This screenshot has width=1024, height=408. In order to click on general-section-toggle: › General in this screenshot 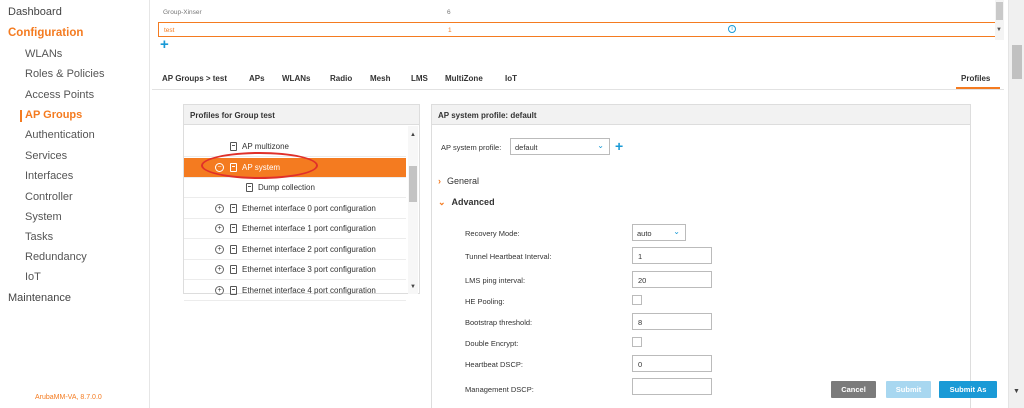, I will do `click(458, 181)`.